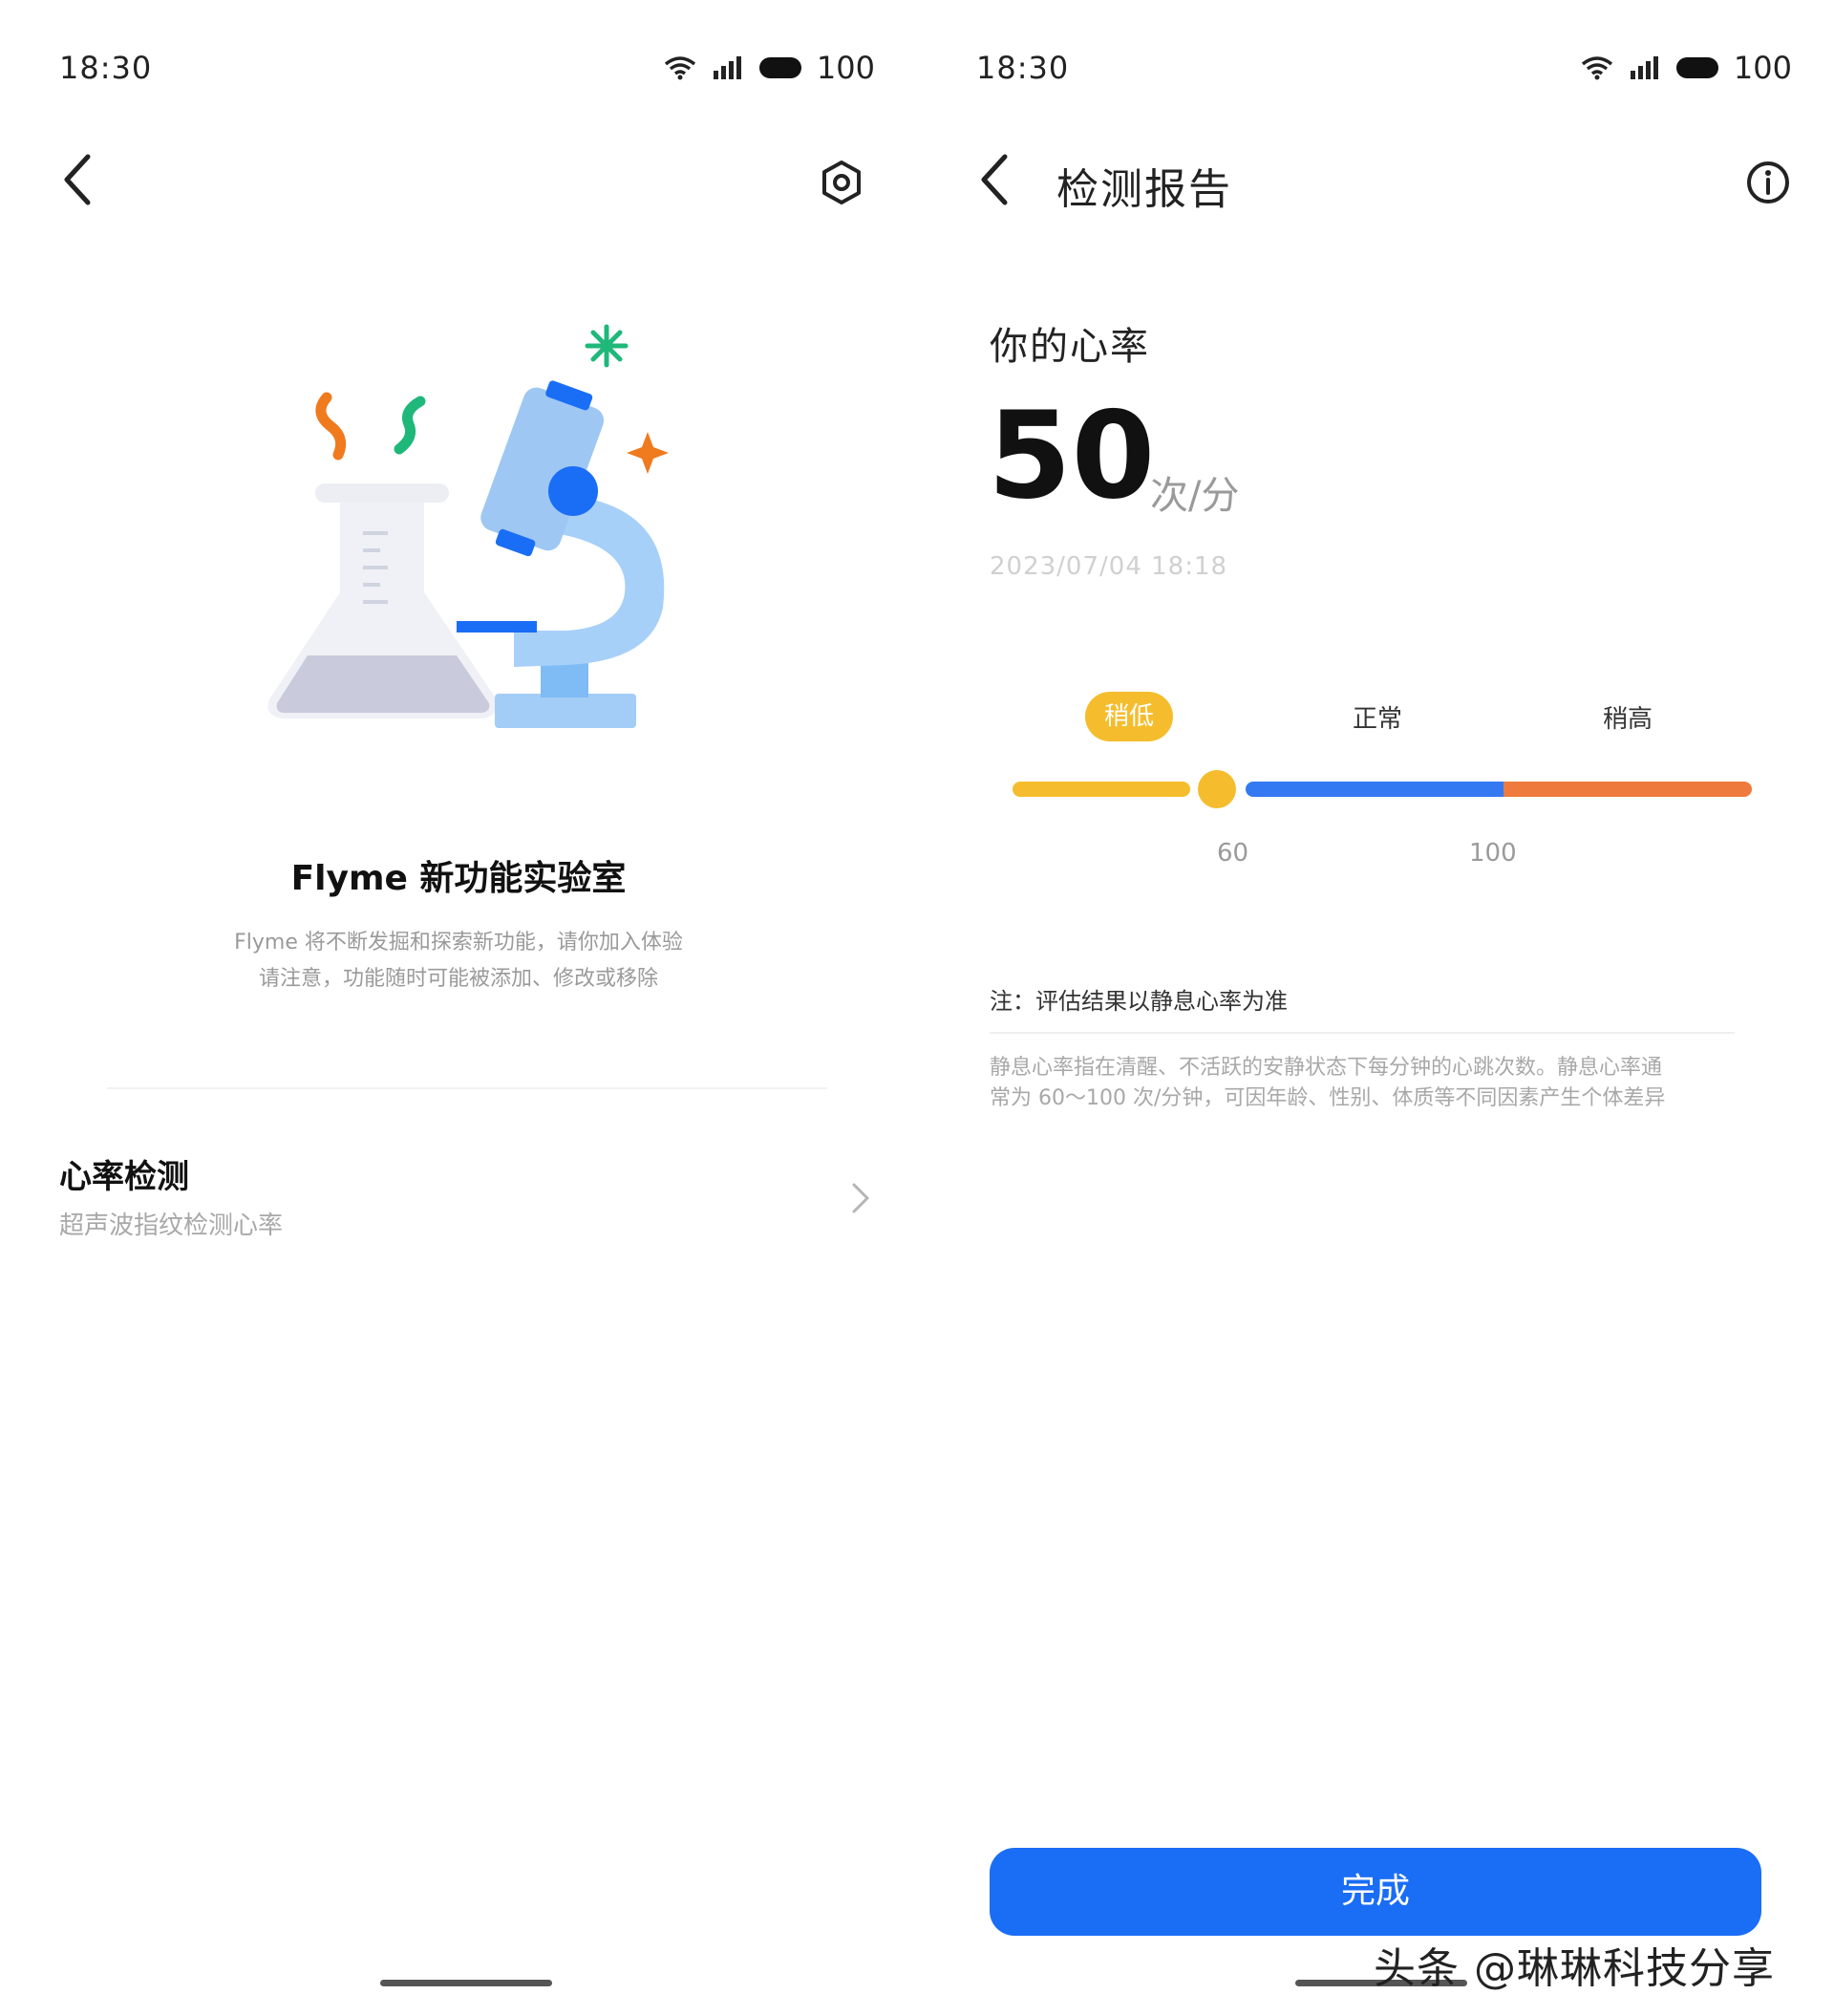  What do you see at coordinates (1233, 853) in the screenshot?
I see `range-tick-60: 60` at bounding box center [1233, 853].